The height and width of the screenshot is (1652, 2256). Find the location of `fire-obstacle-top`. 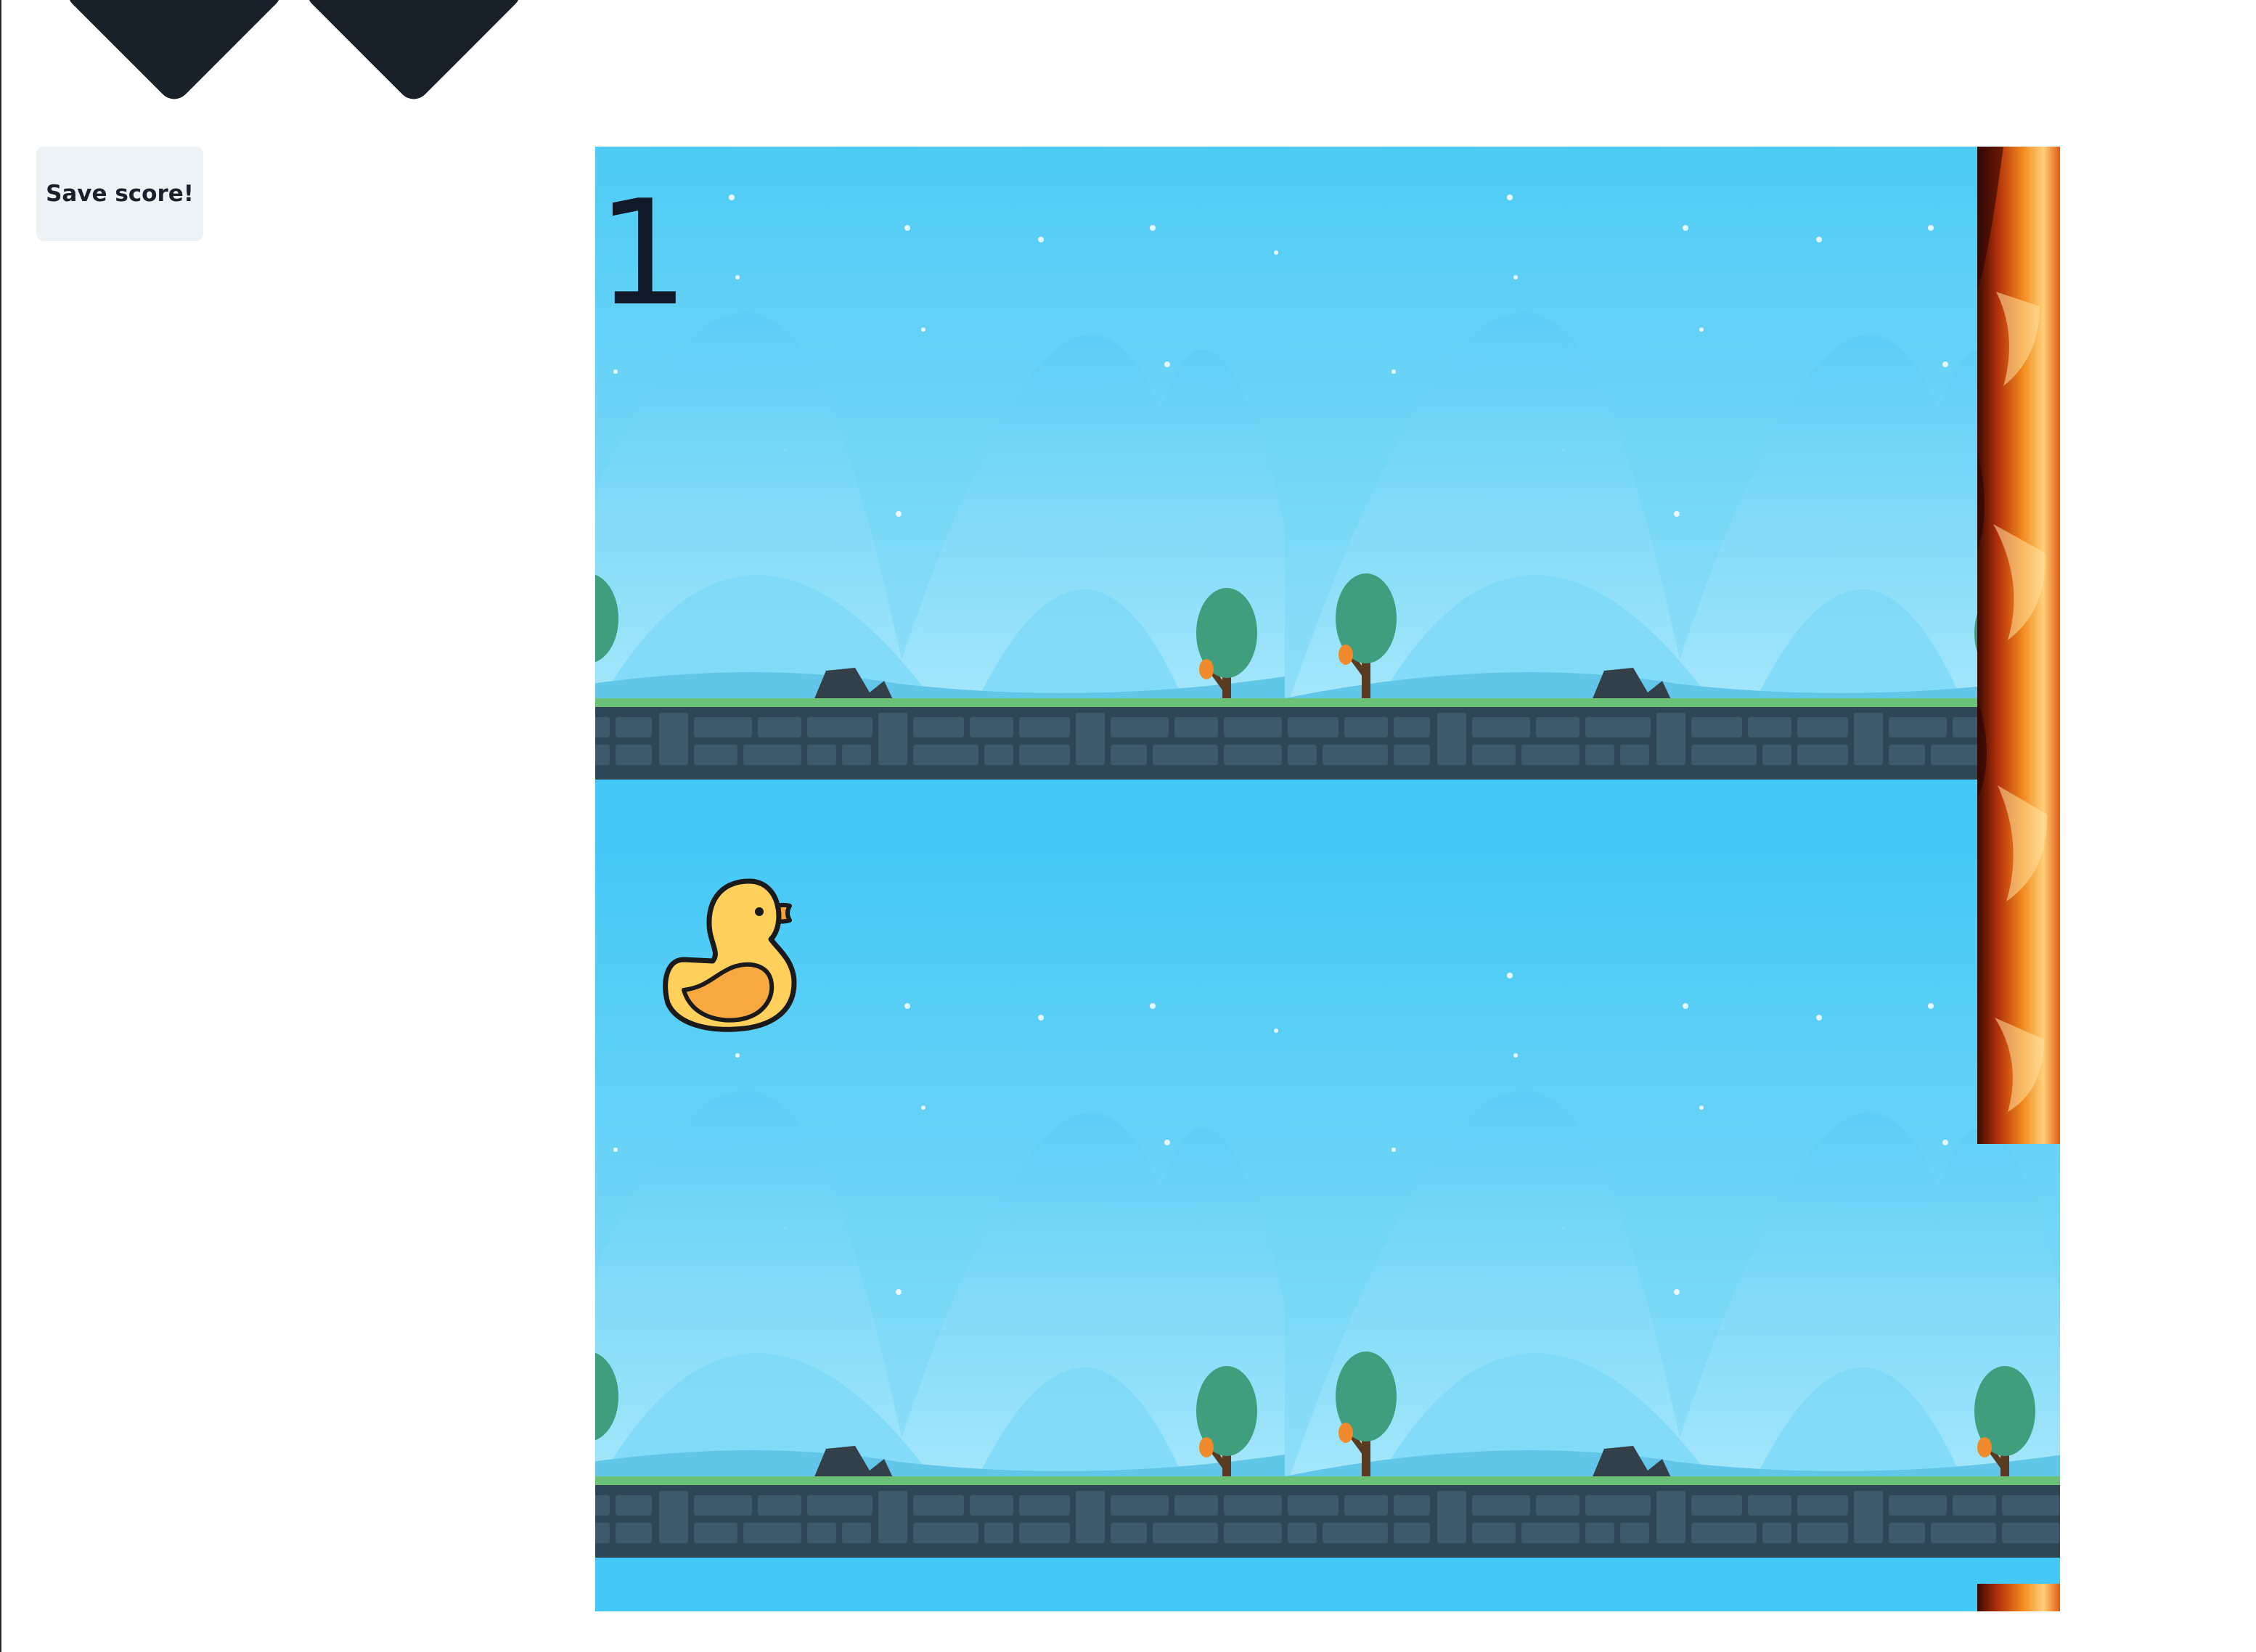

fire-obstacle-top is located at coordinates (2018, 645).